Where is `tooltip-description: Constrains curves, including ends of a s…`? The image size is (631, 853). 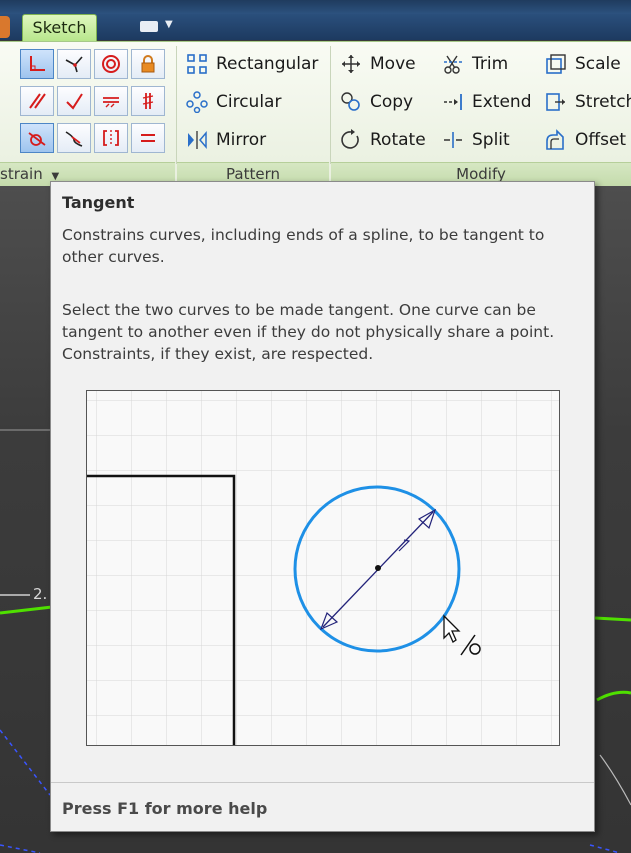
tooltip-description: Constrains curves, including ends of a s… is located at coordinates (303, 246).